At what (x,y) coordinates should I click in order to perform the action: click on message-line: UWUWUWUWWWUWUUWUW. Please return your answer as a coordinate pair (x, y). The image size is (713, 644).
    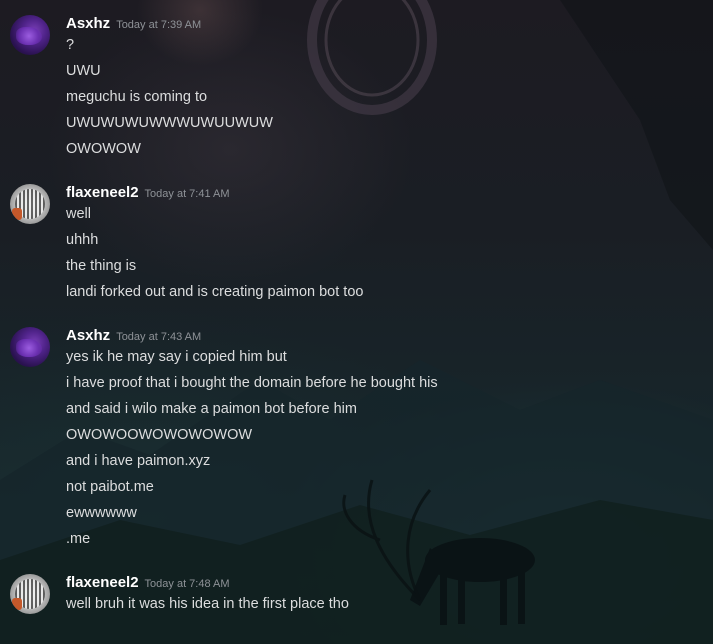
    Looking at the image, I should click on (169, 123).